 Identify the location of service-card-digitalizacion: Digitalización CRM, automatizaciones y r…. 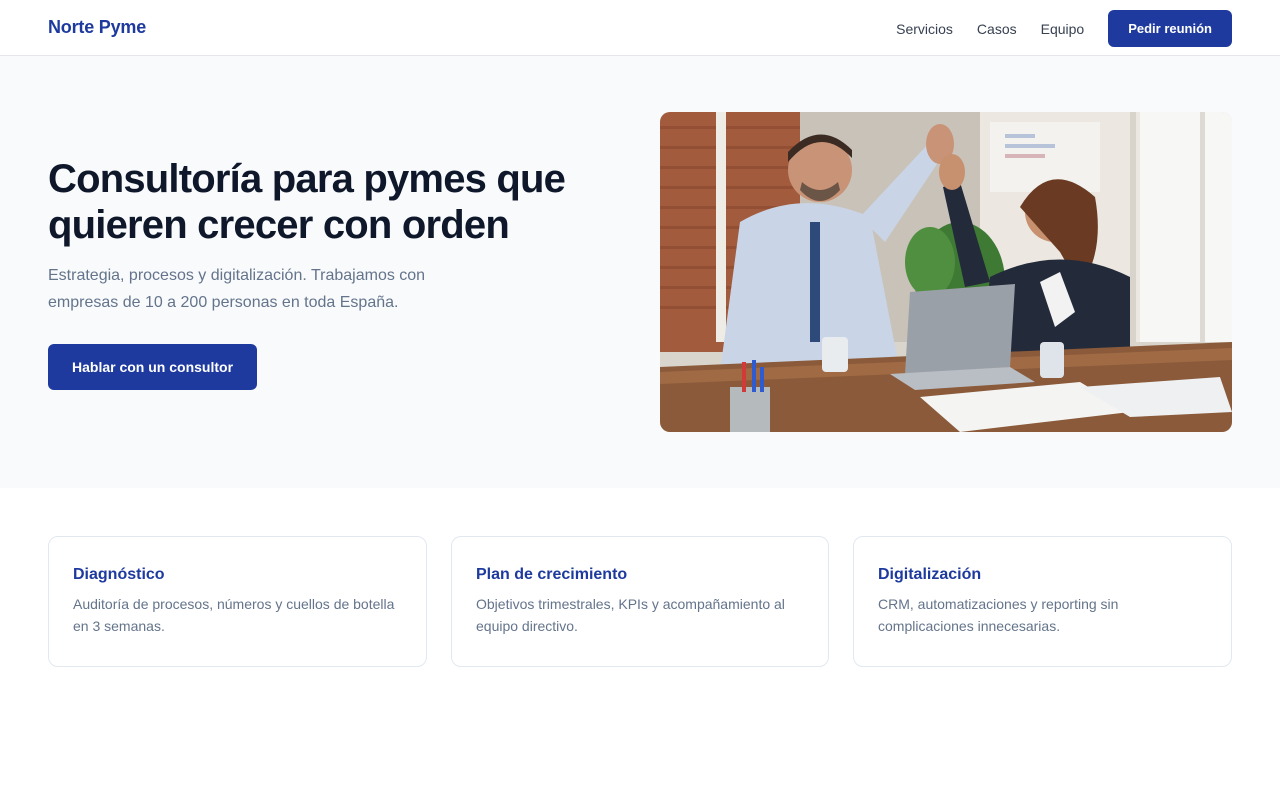
(1042, 601).